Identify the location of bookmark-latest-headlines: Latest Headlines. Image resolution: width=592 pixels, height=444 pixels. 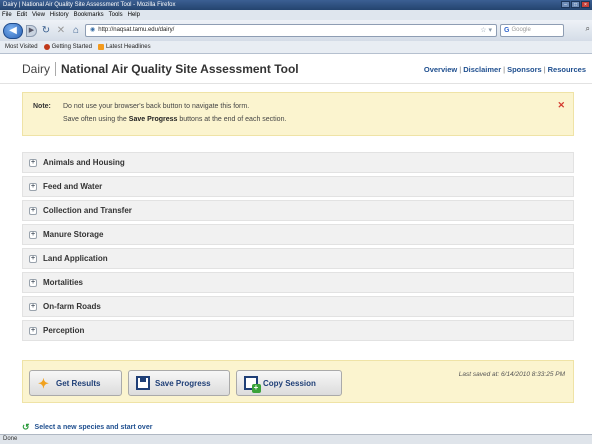
(124, 47).